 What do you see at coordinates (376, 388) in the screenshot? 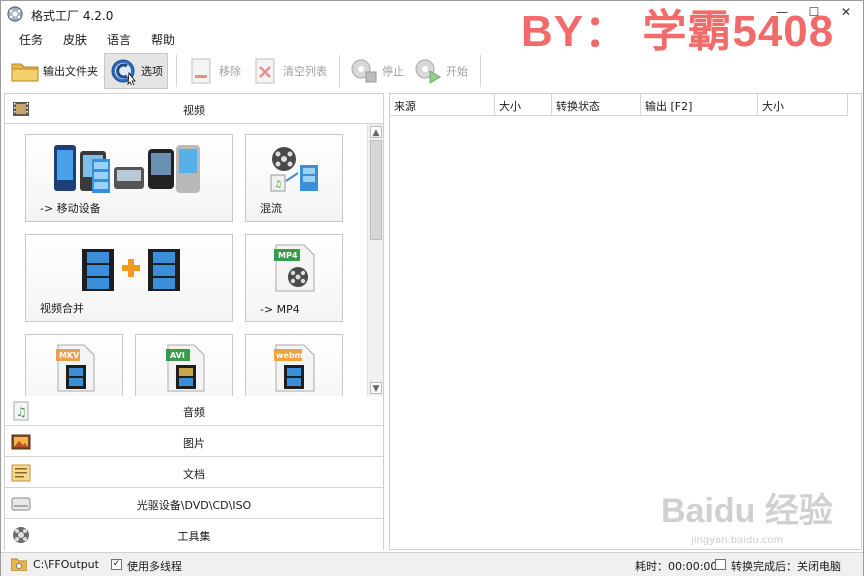
I see `scroll-down-icon: ▼` at bounding box center [376, 388].